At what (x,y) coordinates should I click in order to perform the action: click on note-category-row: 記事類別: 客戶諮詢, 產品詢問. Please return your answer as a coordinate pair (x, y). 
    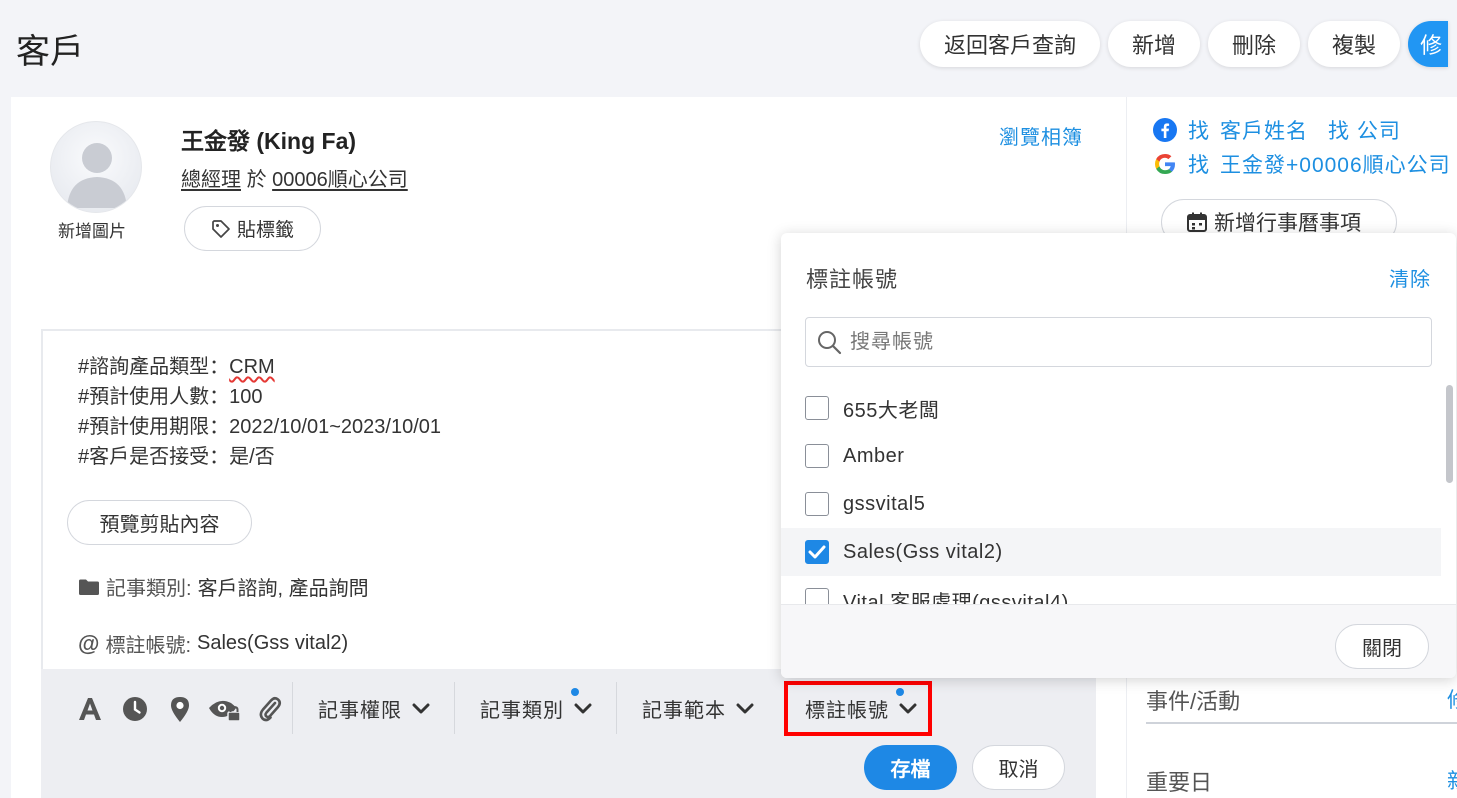
    Looking at the image, I should click on (223, 586).